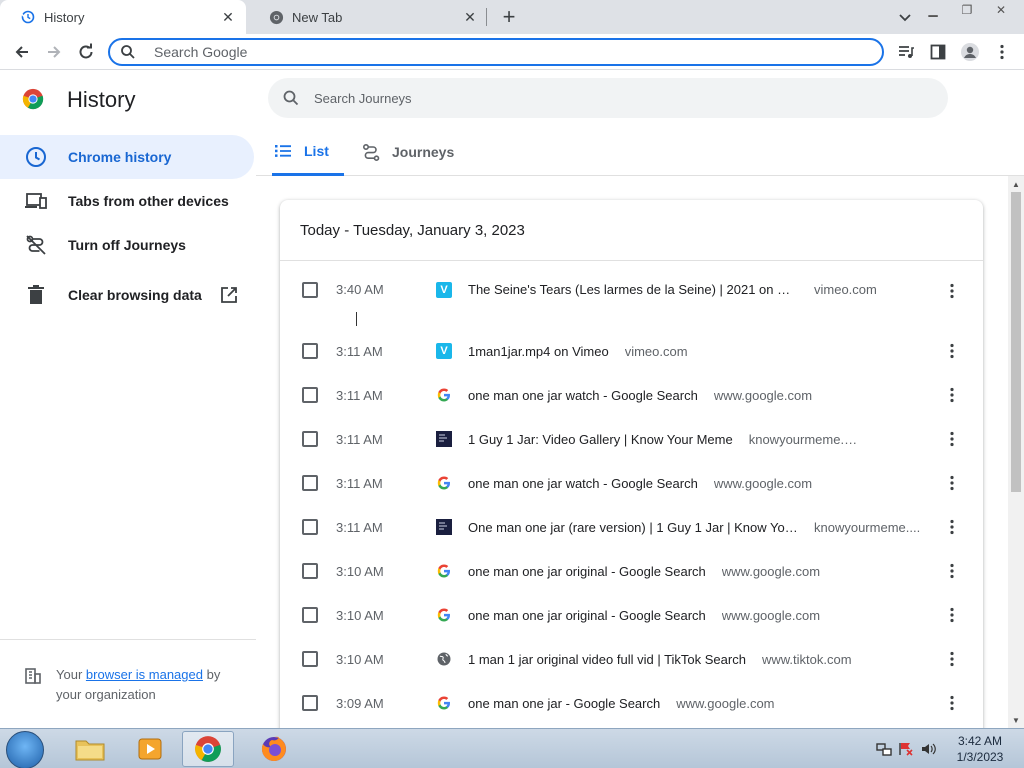 This screenshot has width=1024, height=768. What do you see at coordinates (64, 17) in the screenshot?
I see `tab-label: History` at bounding box center [64, 17].